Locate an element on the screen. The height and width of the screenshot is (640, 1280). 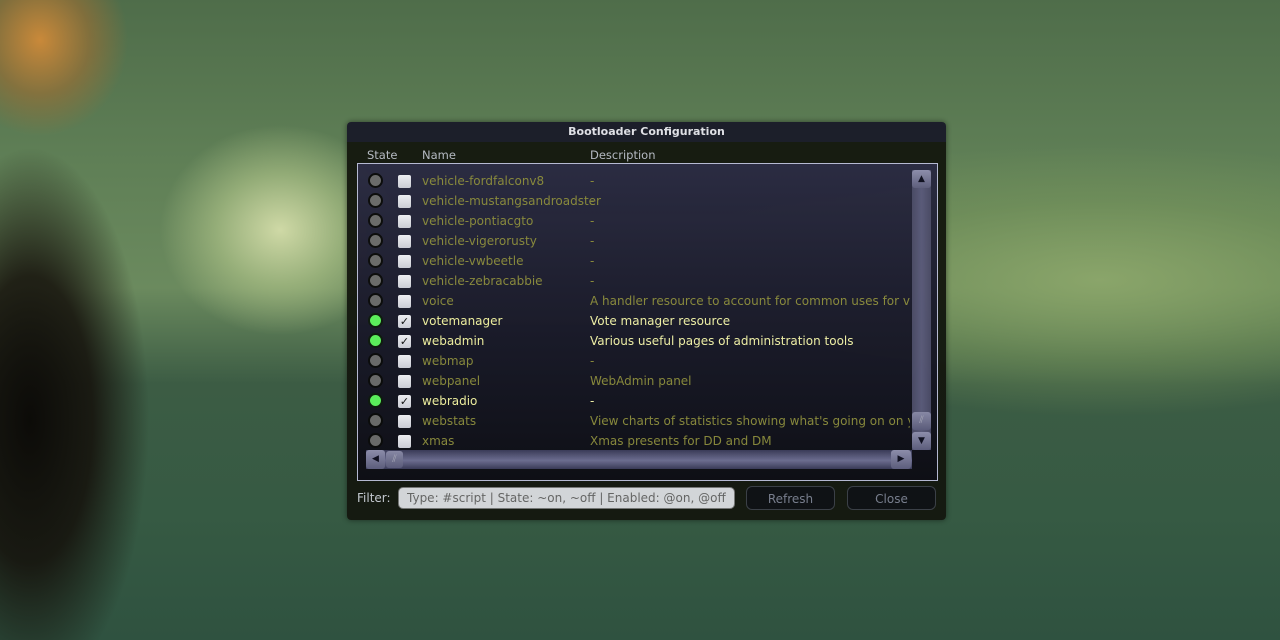
column-header-description: Description is located at coordinates (623, 155).